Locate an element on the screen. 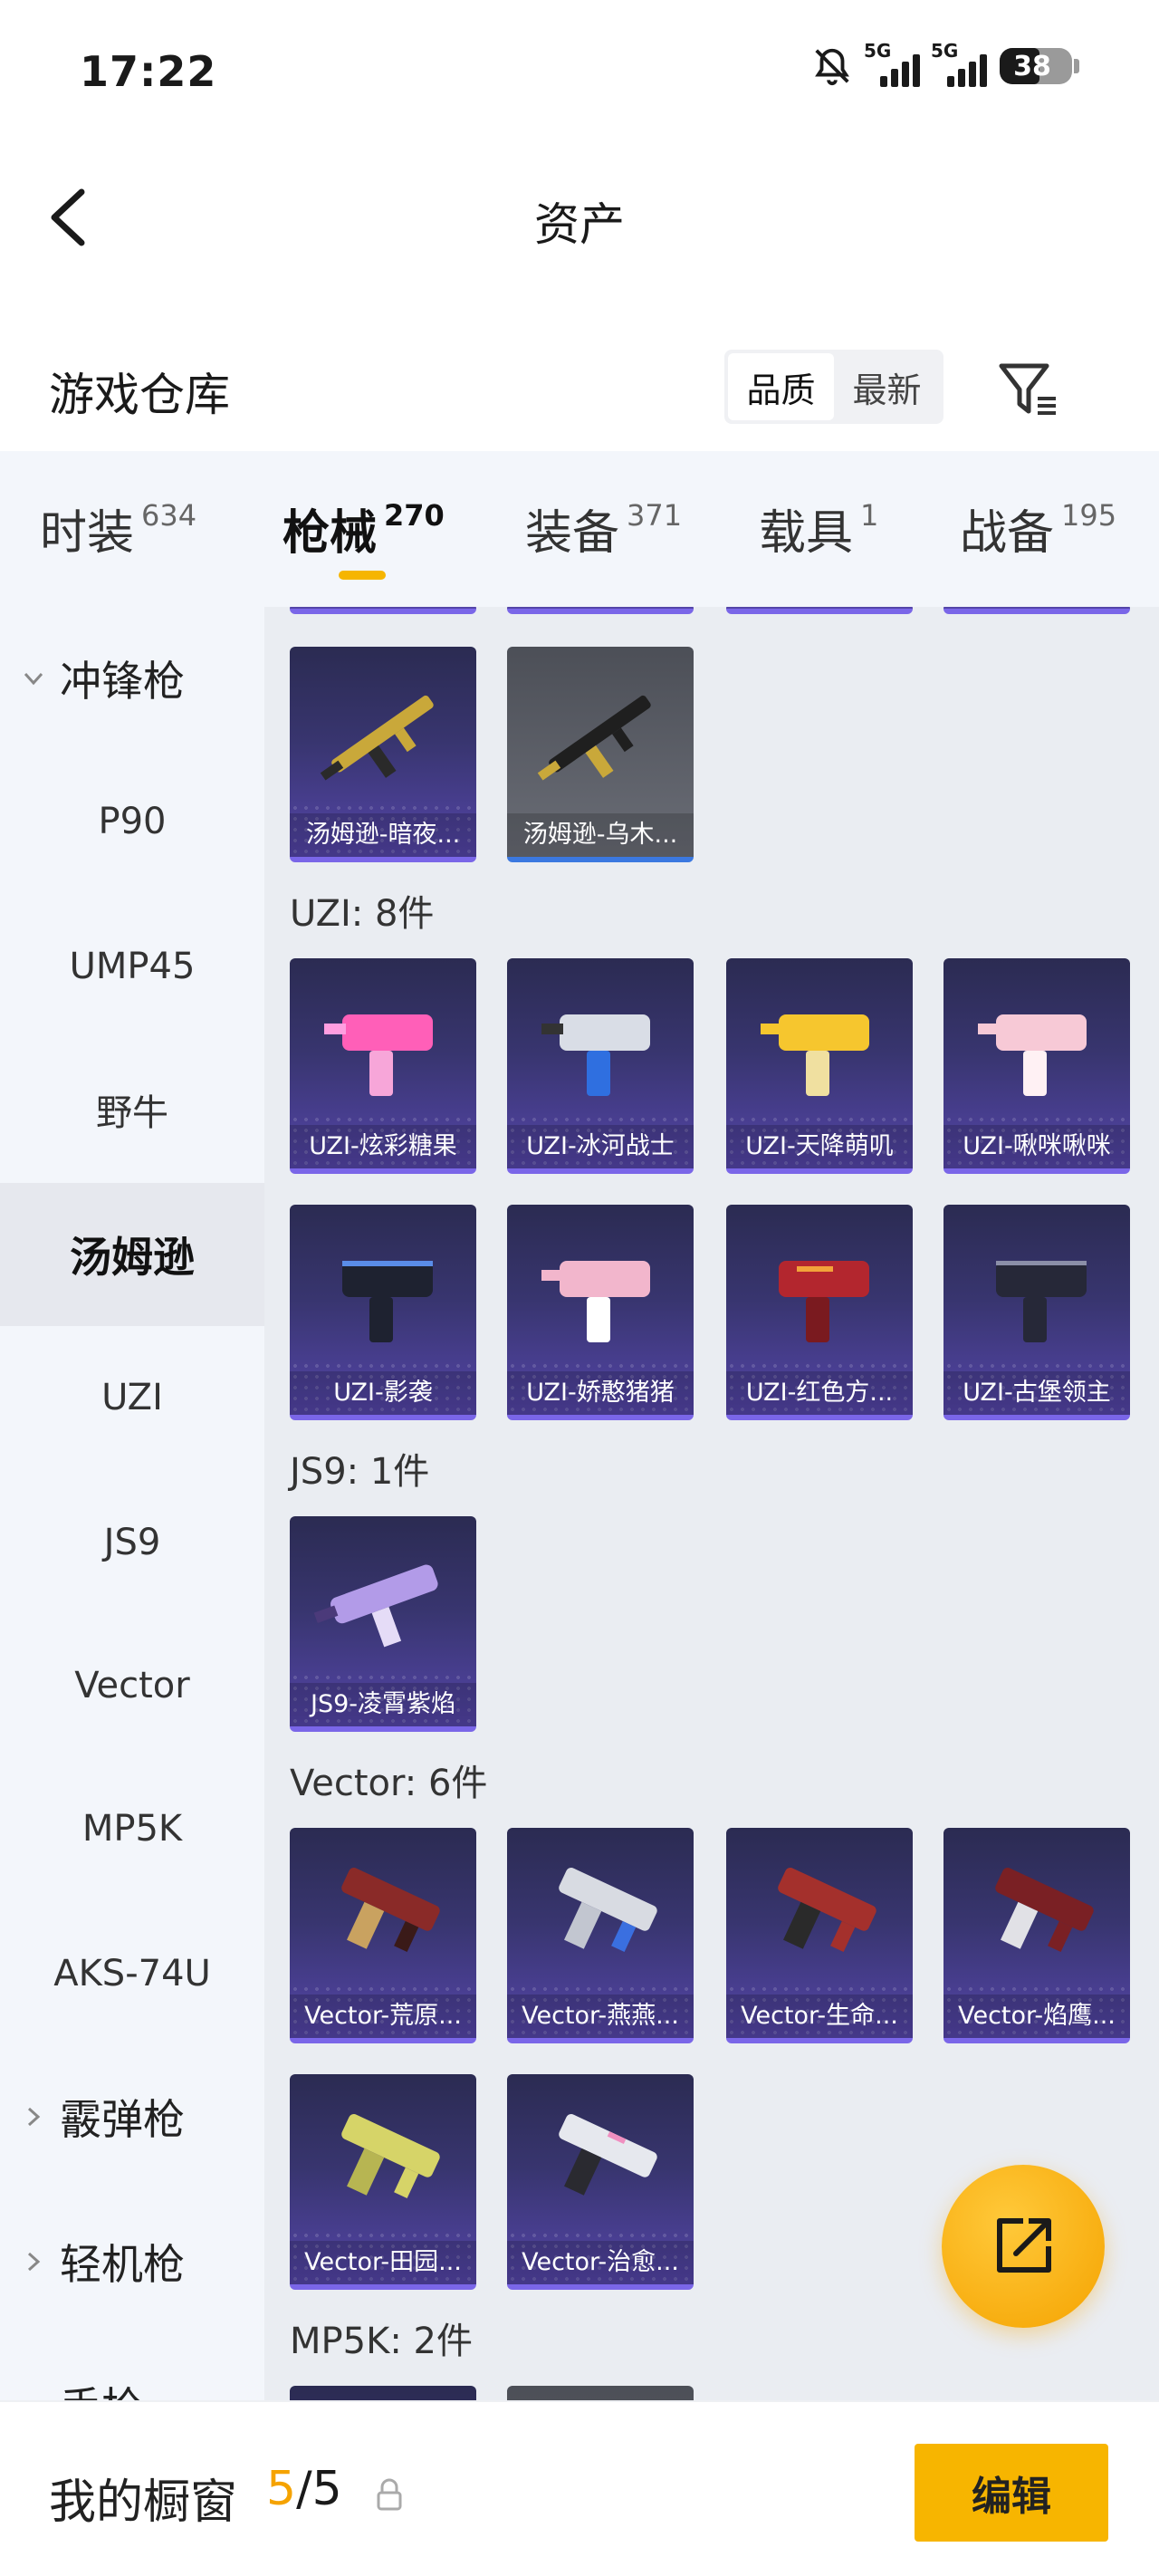 The width and height of the screenshot is (1159, 2576). weapon-card: UZI-啾咪啾咪 is located at coordinates (1036, 1066).